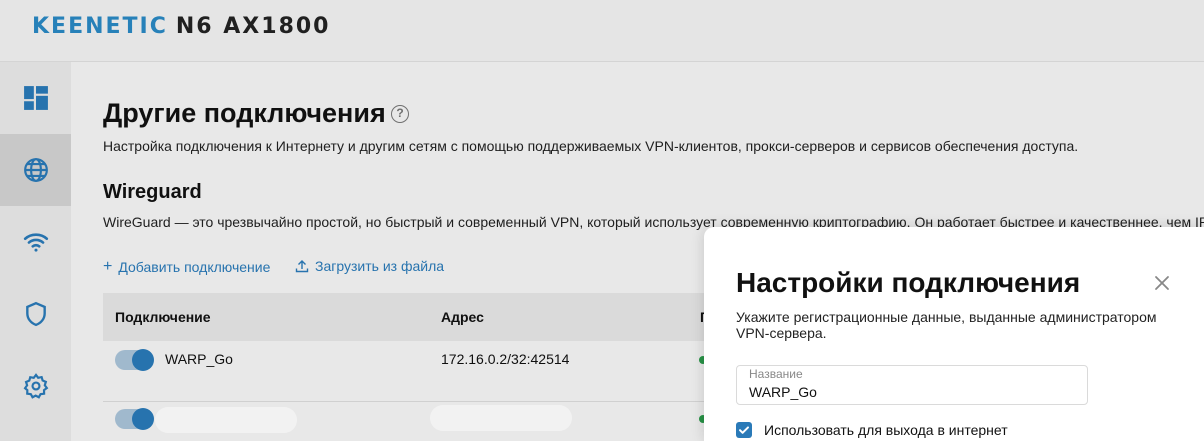 Image resolution: width=1204 pixels, height=441 pixels. I want to click on checkmark-icon, so click(744, 430).